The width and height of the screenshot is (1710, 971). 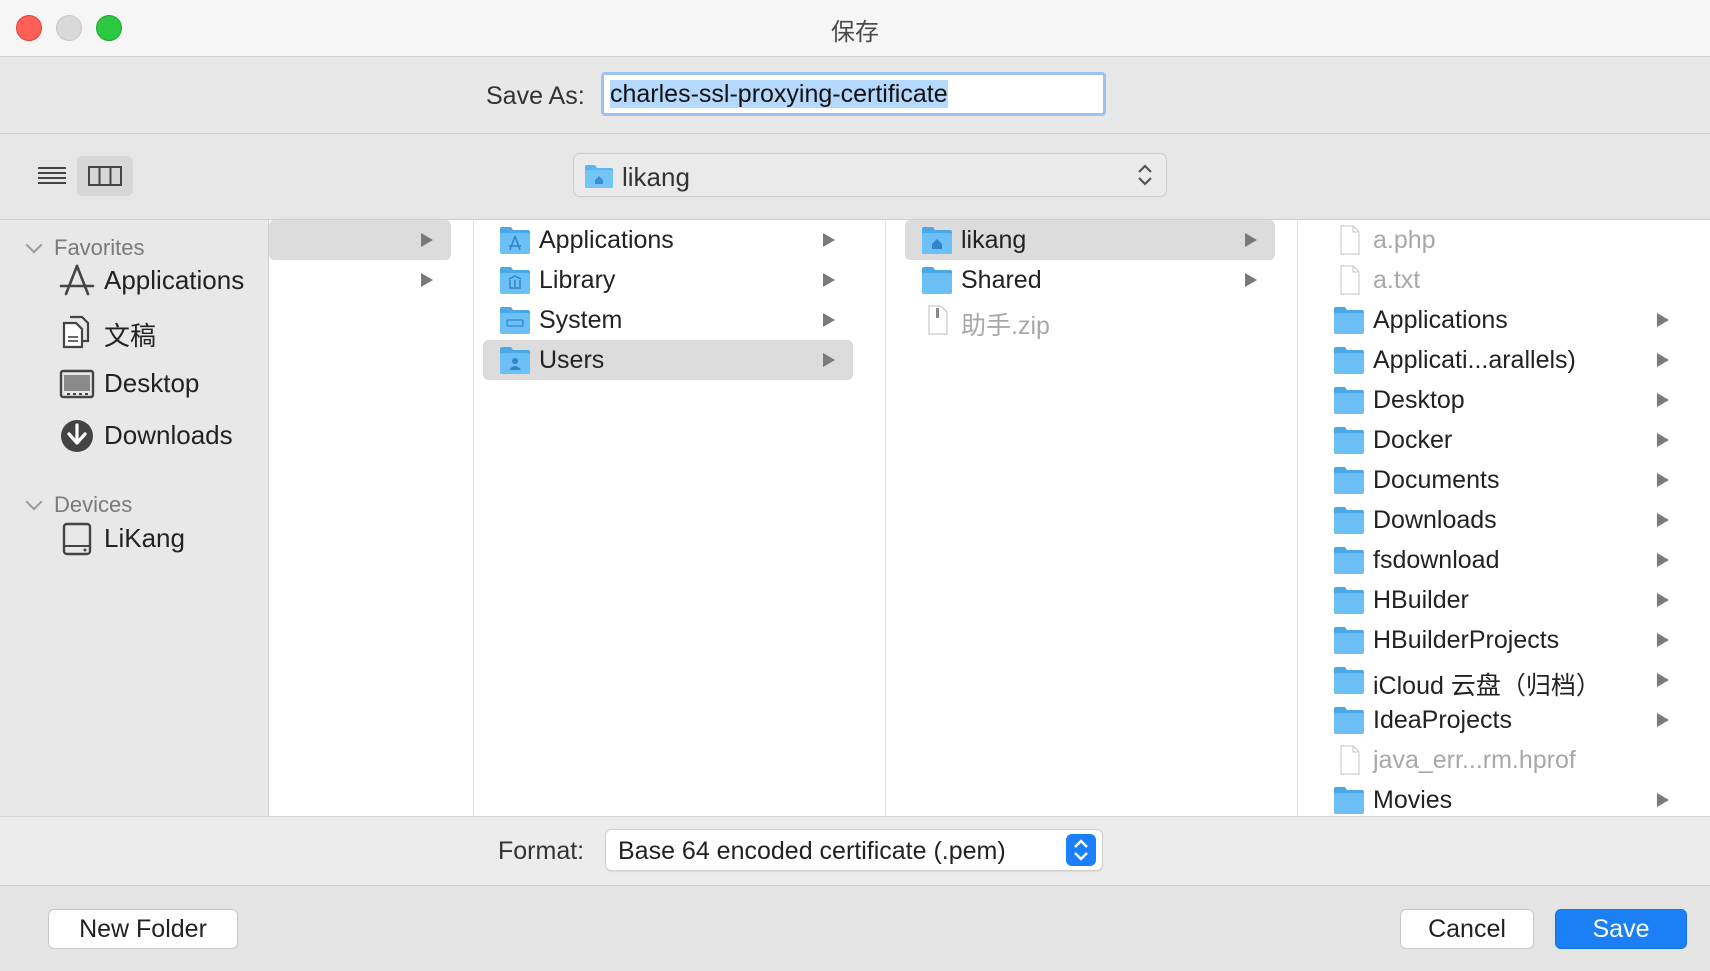 What do you see at coordinates (779, 94) in the screenshot?
I see `save-as-value: charles-ssl-proxying-certificate` at bounding box center [779, 94].